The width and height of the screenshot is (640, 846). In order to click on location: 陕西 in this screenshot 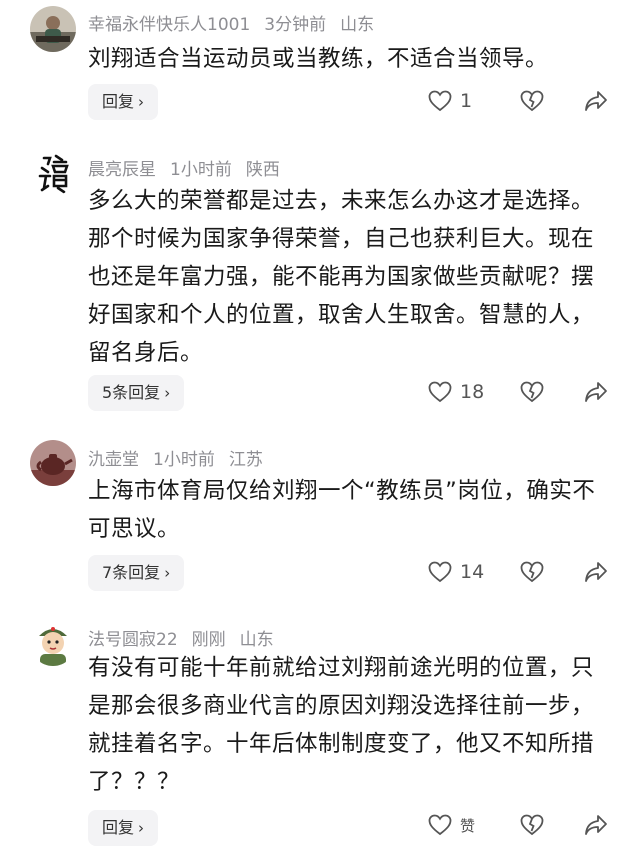, I will do `click(262, 170)`.